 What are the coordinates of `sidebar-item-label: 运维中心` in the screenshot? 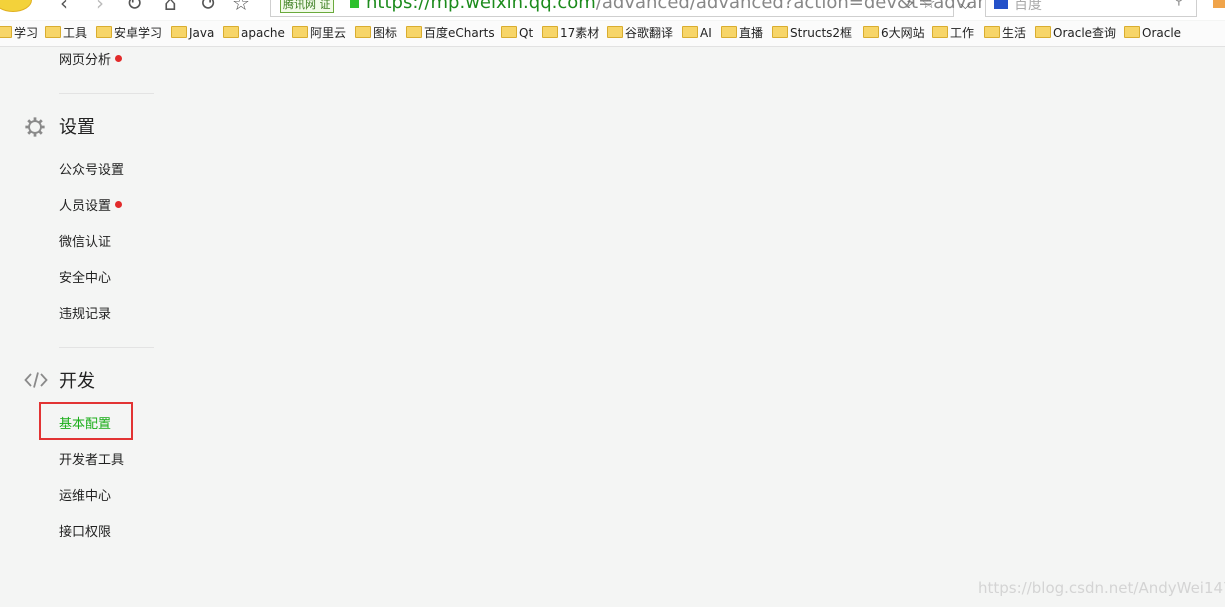 It's located at (85, 496).